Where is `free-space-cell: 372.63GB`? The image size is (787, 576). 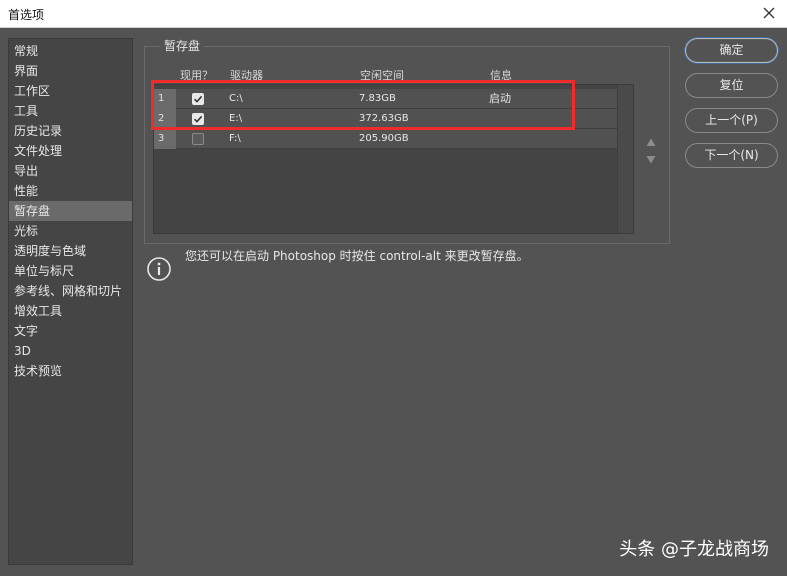 free-space-cell: 372.63GB is located at coordinates (384, 118).